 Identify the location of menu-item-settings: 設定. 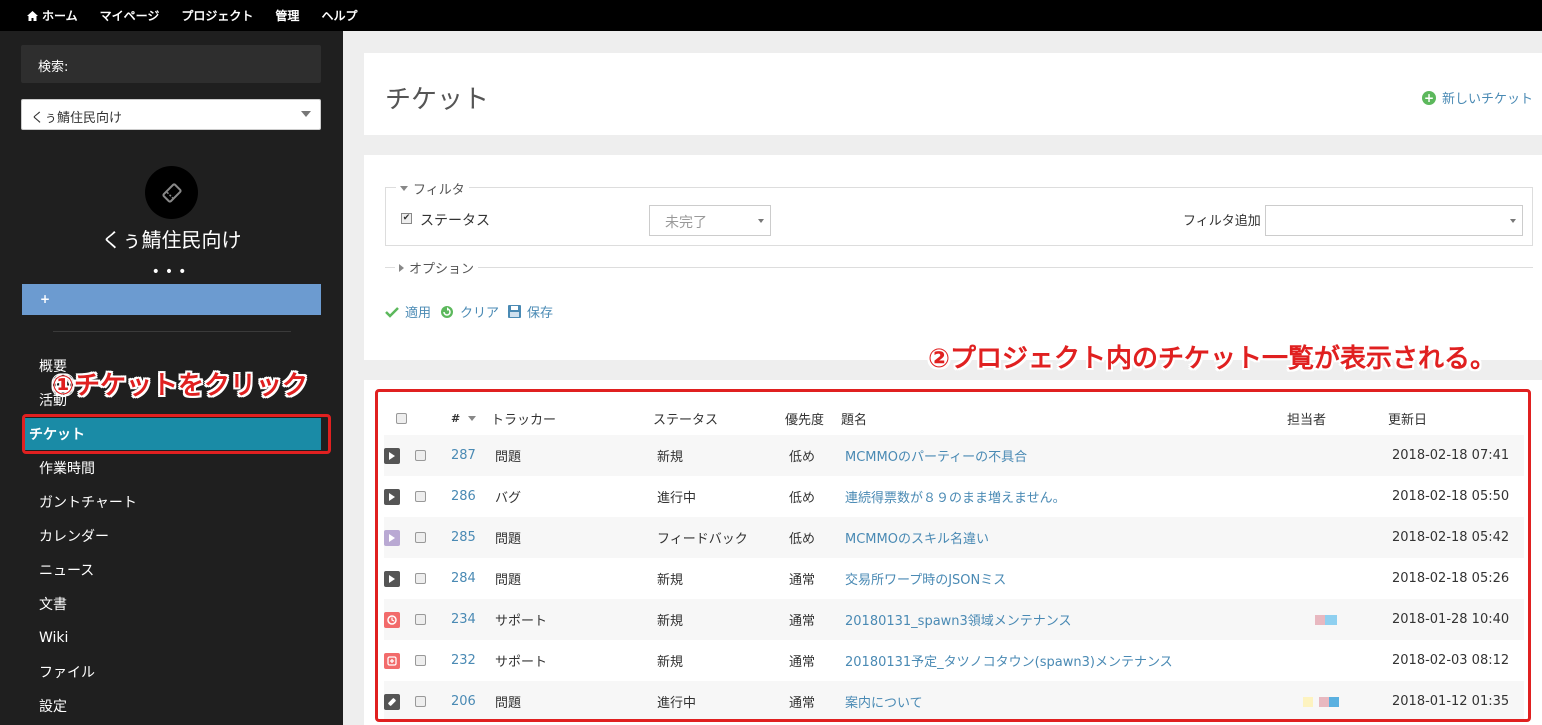
(171, 706).